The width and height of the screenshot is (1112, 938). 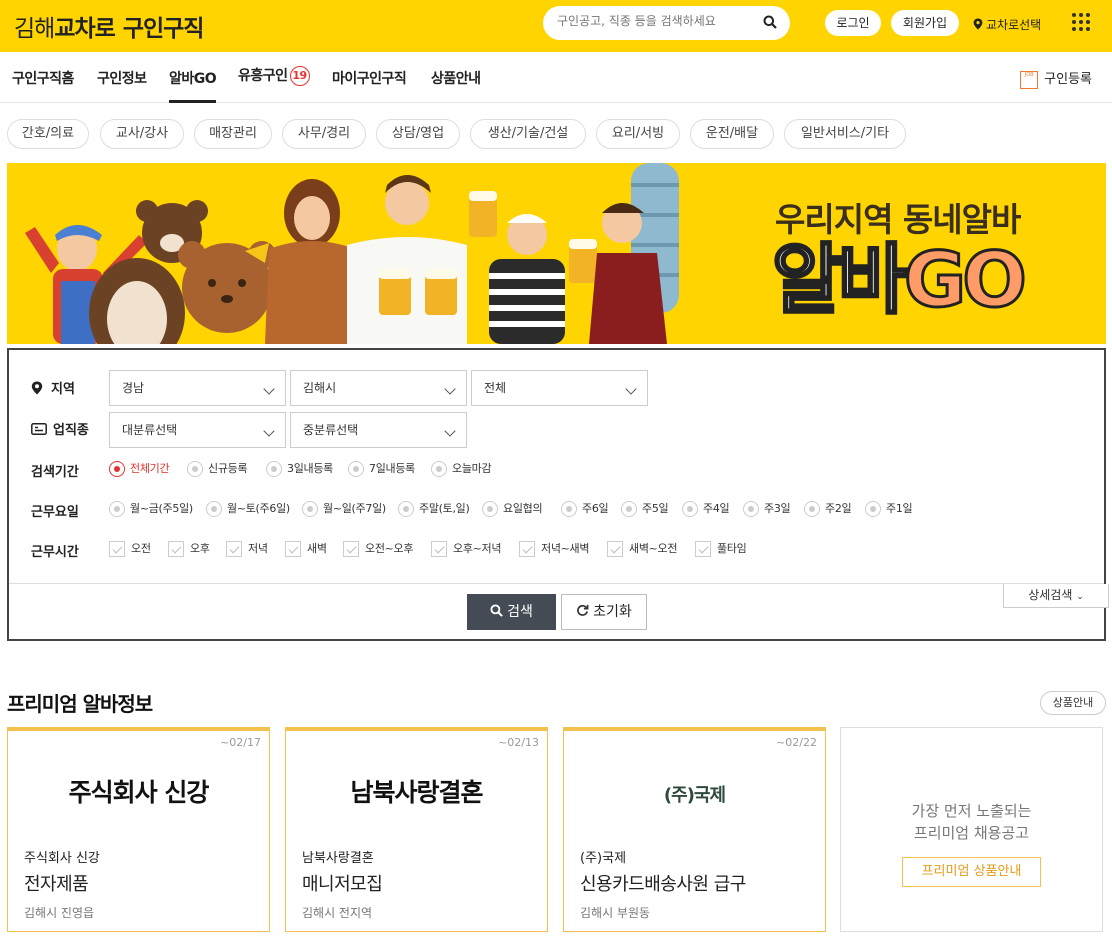 What do you see at coordinates (331, 430) in the screenshot?
I see `industry-minor-value: 중분류선택` at bounding box center [331, 430].